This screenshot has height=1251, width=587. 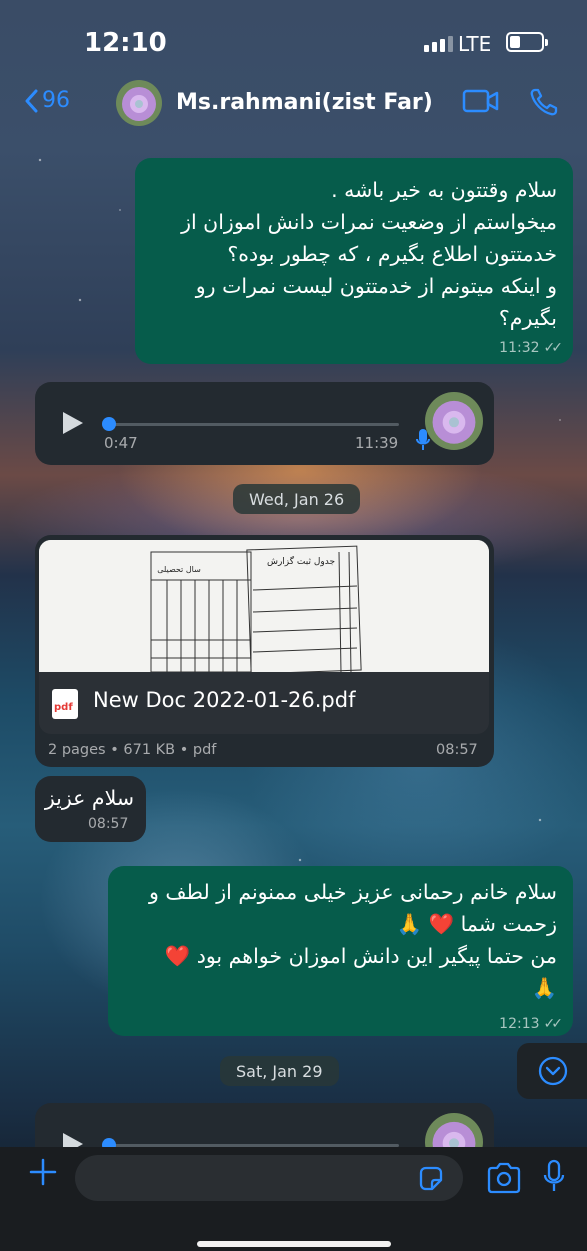 What do you see at coordinates (139, 103) in the screenshot?
I see `contact-avatar` at bounding box center [139, 103].